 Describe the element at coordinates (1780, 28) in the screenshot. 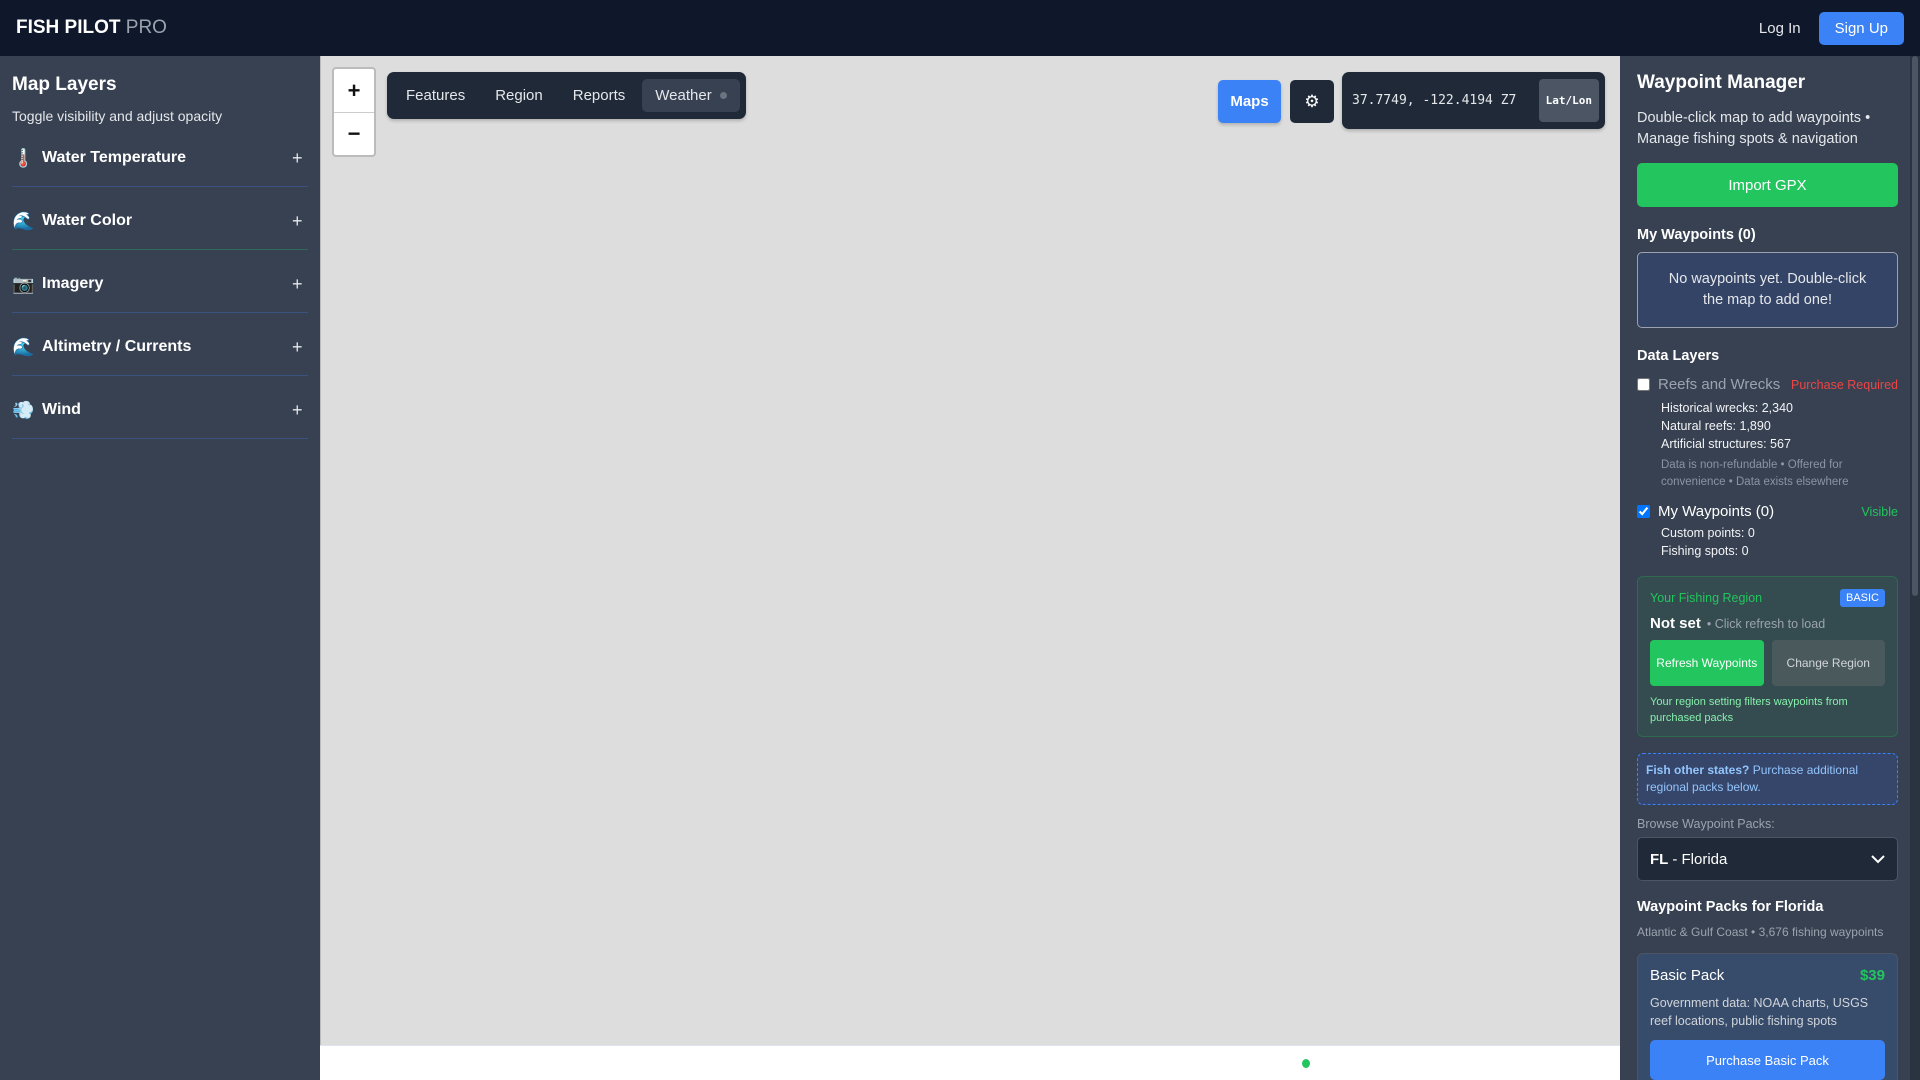

I see `login-link: Log In` at that location.